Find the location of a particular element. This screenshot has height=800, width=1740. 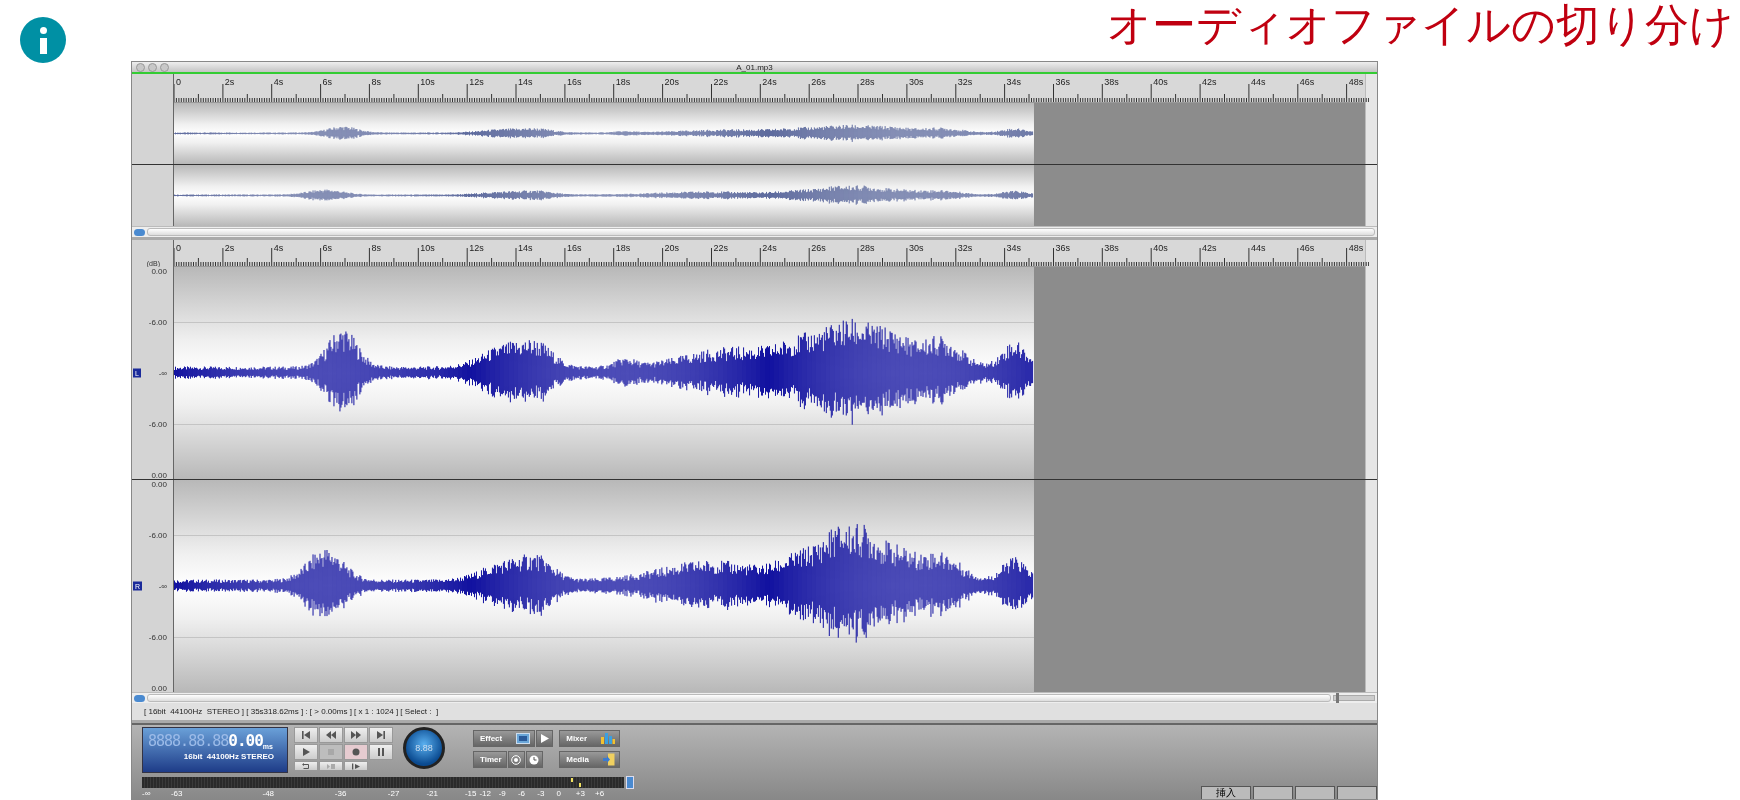

time-label: 22s is located at coordinates (720, 248).